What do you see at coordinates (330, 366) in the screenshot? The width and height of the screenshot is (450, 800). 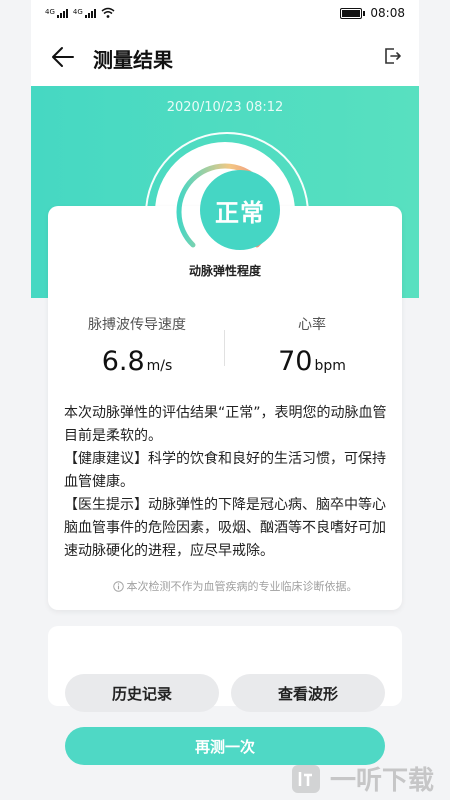 I see `heart-rate-unit: bpm` at bounding box center [330, 366].